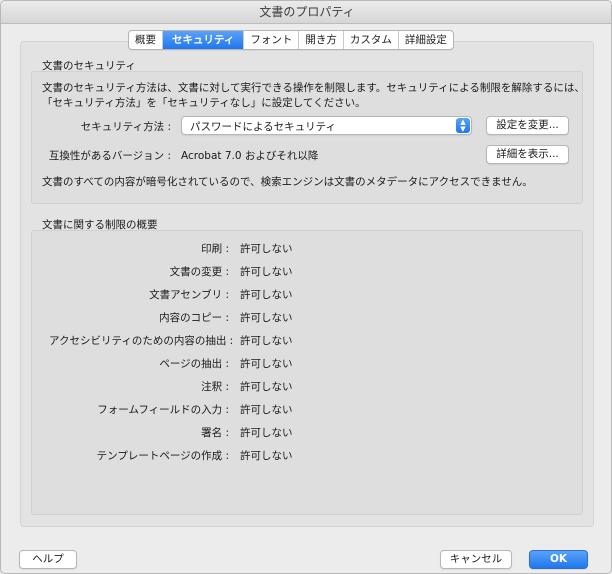 The image size is (612, 574). Describe the element at coordinates (215, 387) in the screenshot. I see `restriction-label-commenting: 注釈 :` at that location.